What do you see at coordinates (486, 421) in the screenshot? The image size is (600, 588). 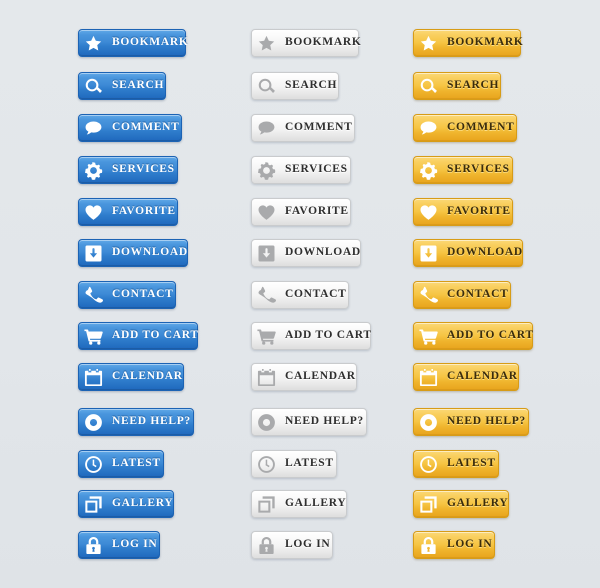 I see `need-help-button-label: NEED HELP?` at bounding box center [486, 421].